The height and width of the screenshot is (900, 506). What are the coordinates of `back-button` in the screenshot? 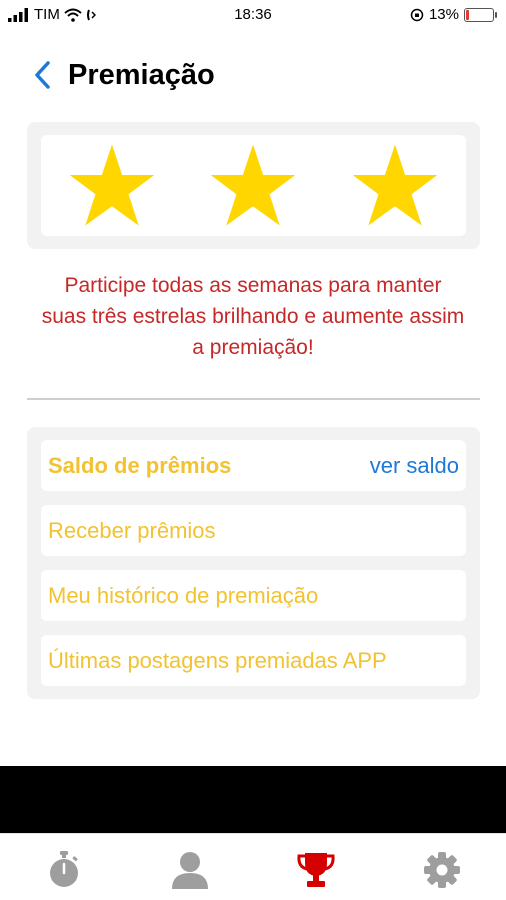 It's located at (42, 75).